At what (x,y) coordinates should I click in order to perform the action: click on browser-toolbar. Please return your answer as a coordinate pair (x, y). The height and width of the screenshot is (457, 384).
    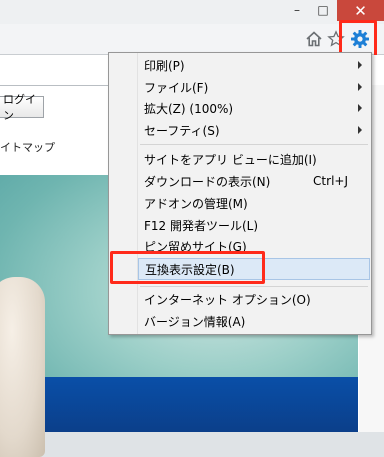
    Looking at the image, I should click on (192, 39).